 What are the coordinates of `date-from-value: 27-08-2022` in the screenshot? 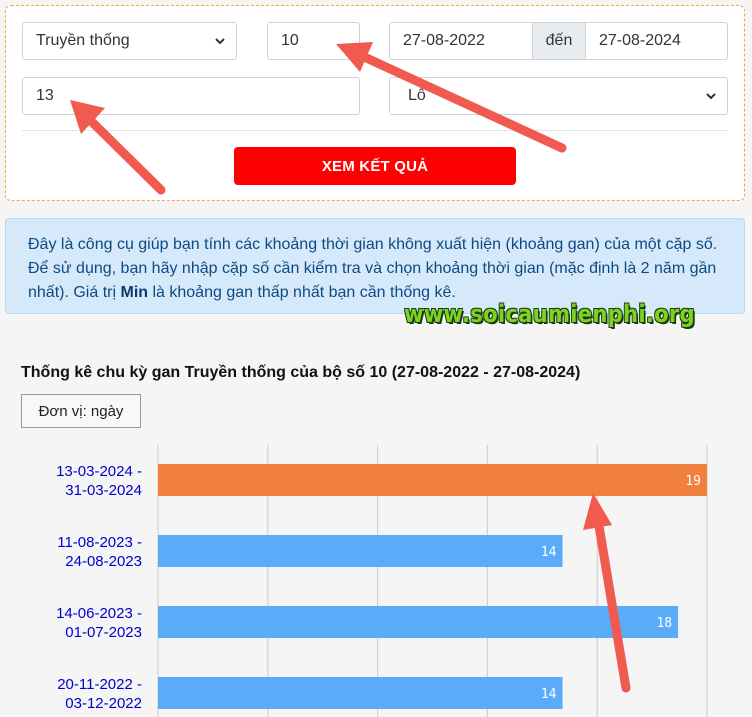 It's located at (444, 40).